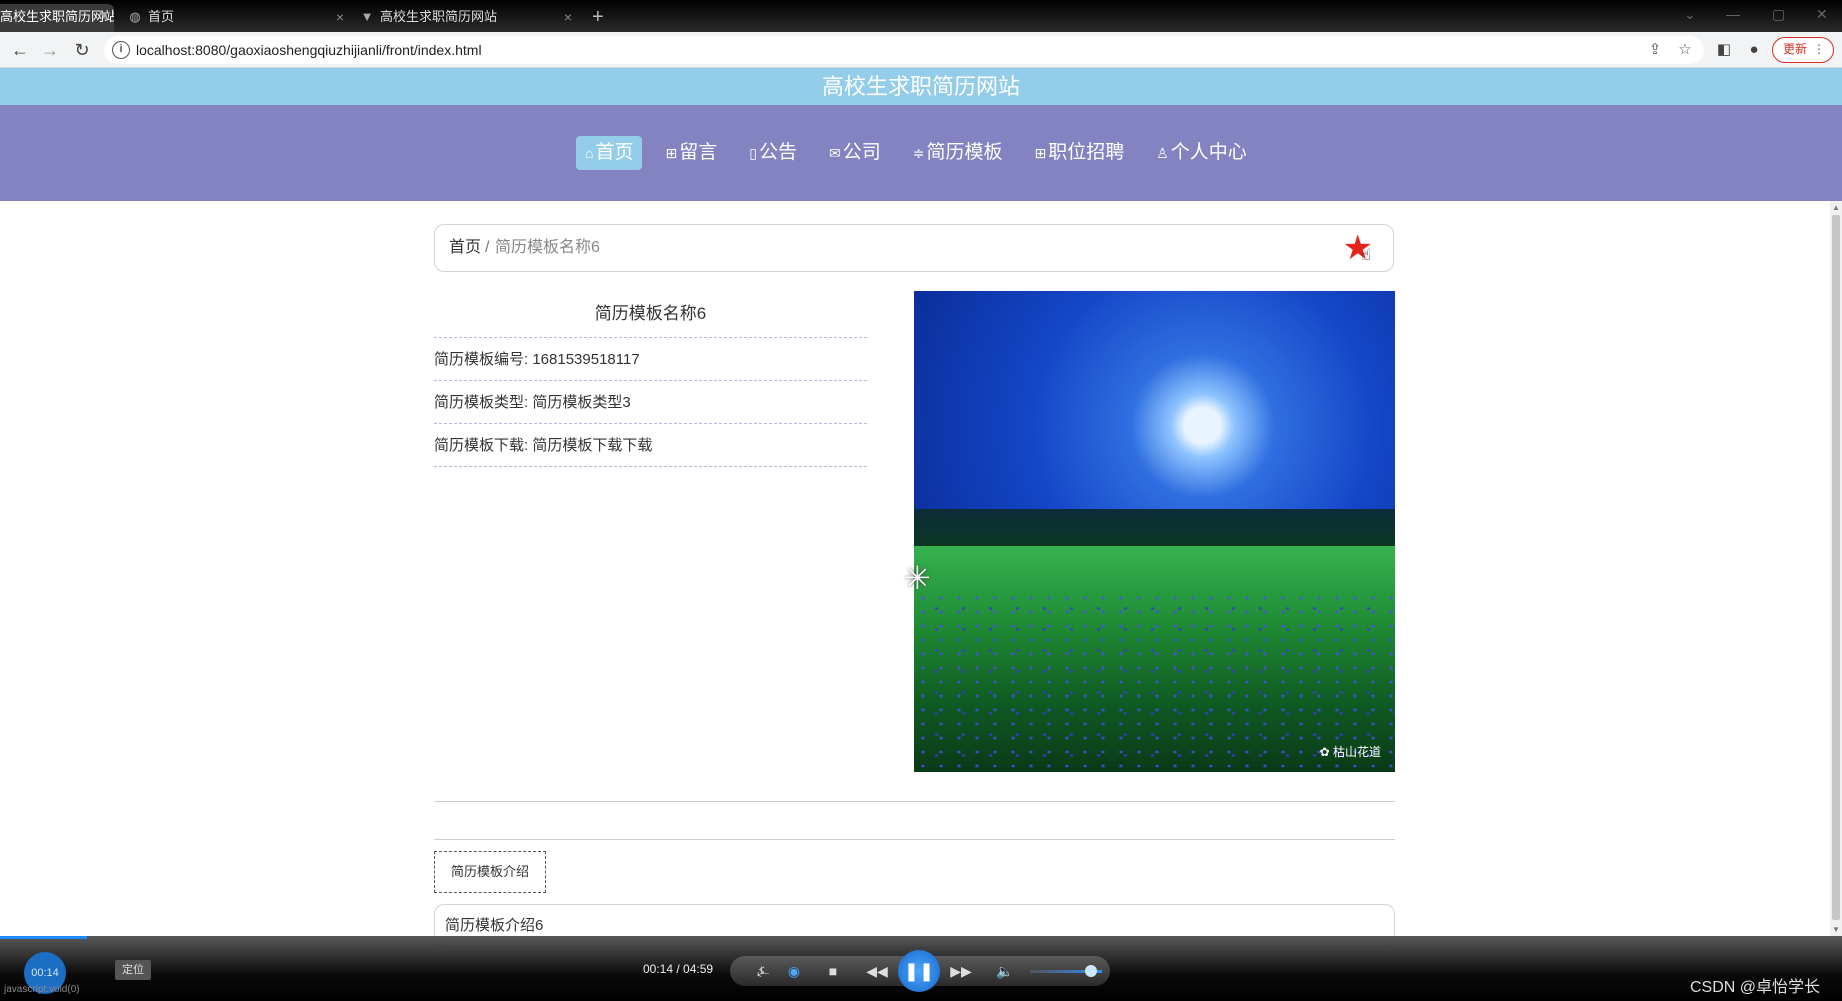 This screenshot has width=1842, height=1001. I want to click on reload-icon: ↻, so click(82, 50).